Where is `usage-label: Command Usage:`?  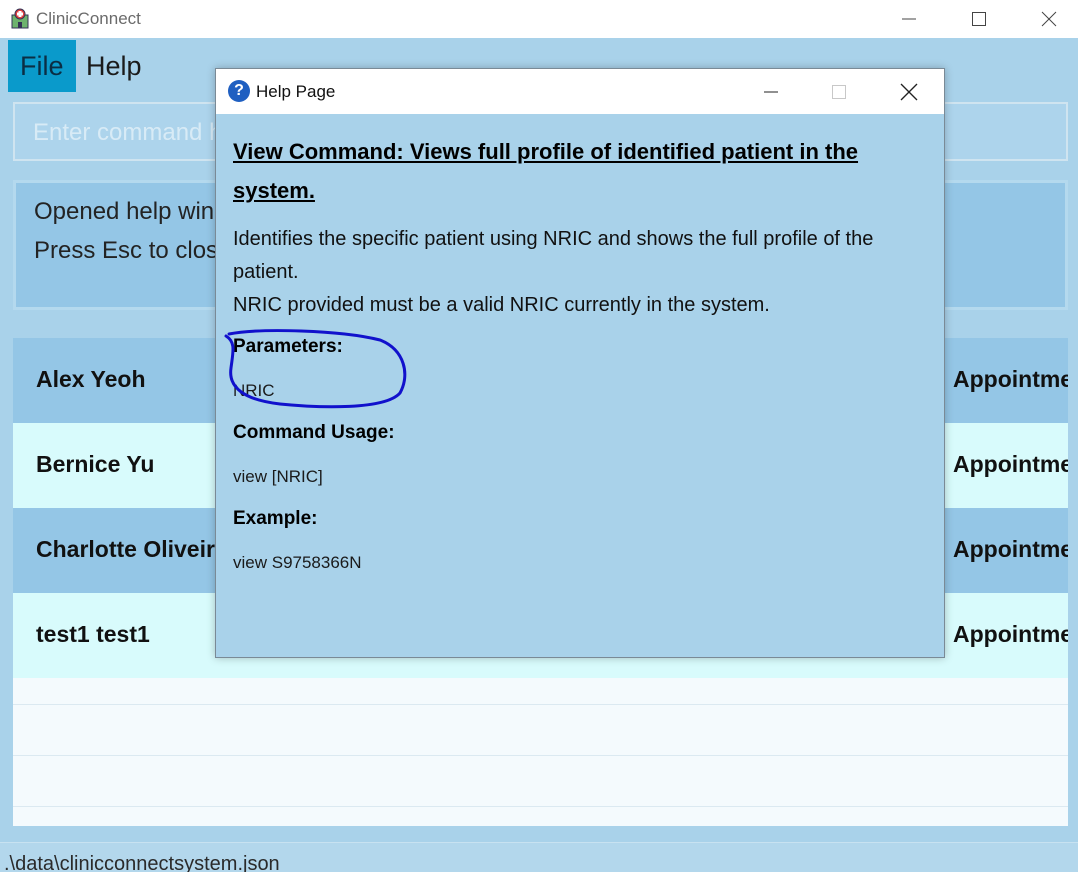
usage-label: Command Usage: is located at coordinates (314, 432).